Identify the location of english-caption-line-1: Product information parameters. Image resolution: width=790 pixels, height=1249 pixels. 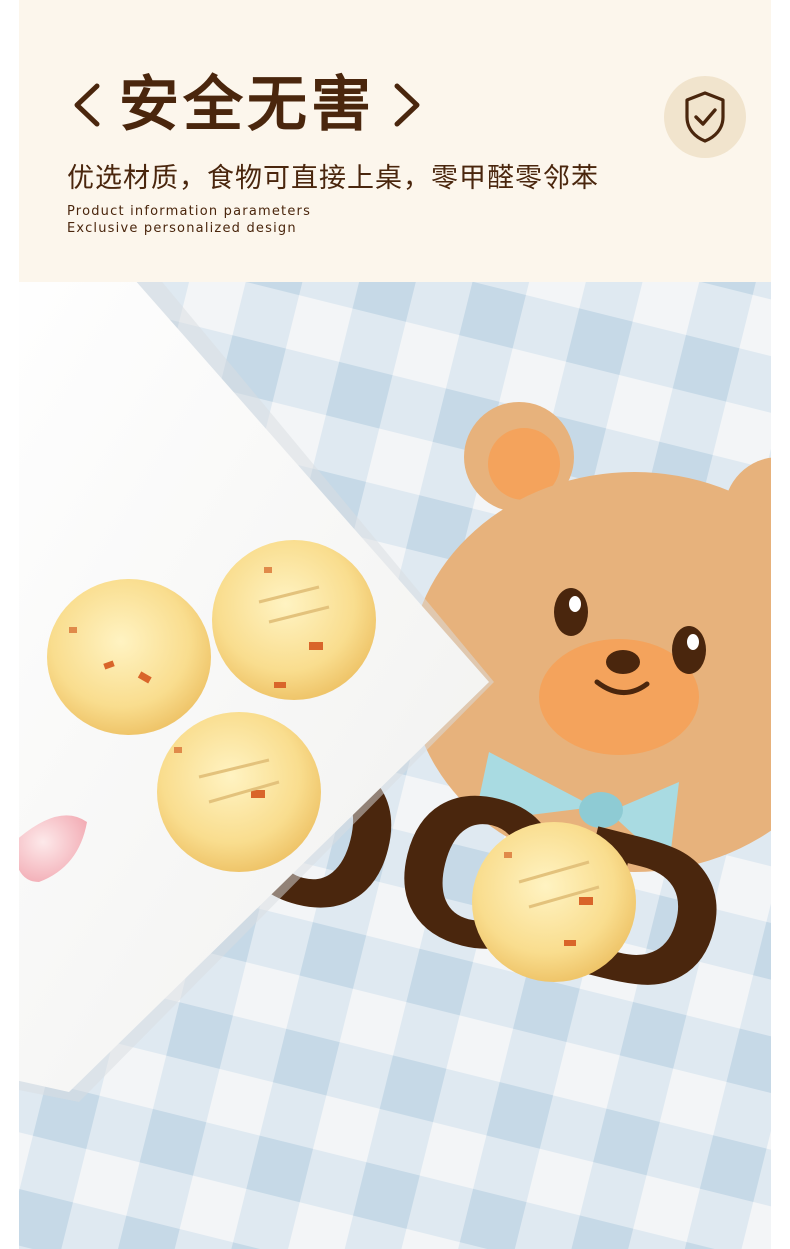
(189, 211).